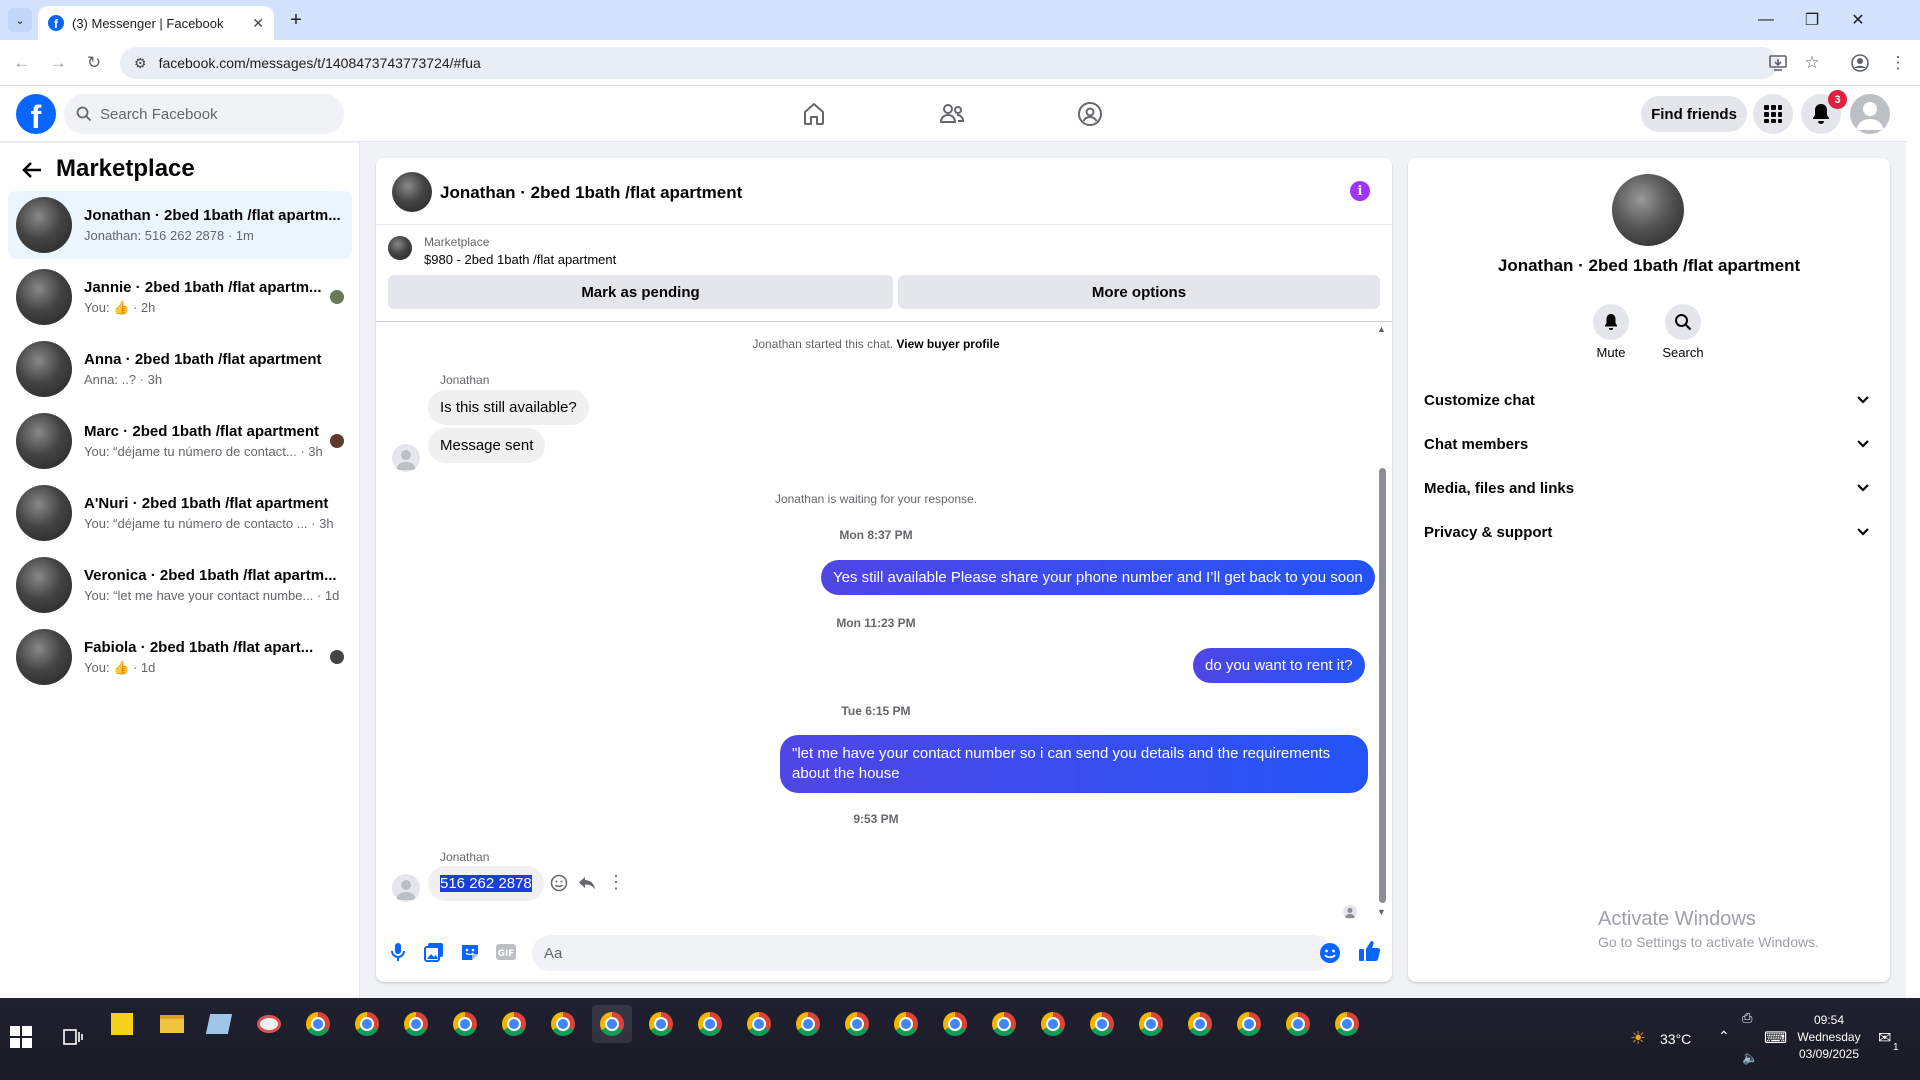  What do you see at coordinates (1650, 532) in the screenshot?
I see `privacy-support-section: Privacy & support` at bounding box center [1650, 532].